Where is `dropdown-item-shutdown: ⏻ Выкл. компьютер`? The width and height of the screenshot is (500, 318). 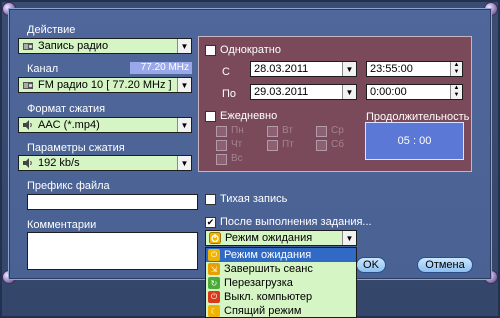 dropdown-item-shutdown: ⏻ Выкл. компьютер is located at coordinates (281, 297).